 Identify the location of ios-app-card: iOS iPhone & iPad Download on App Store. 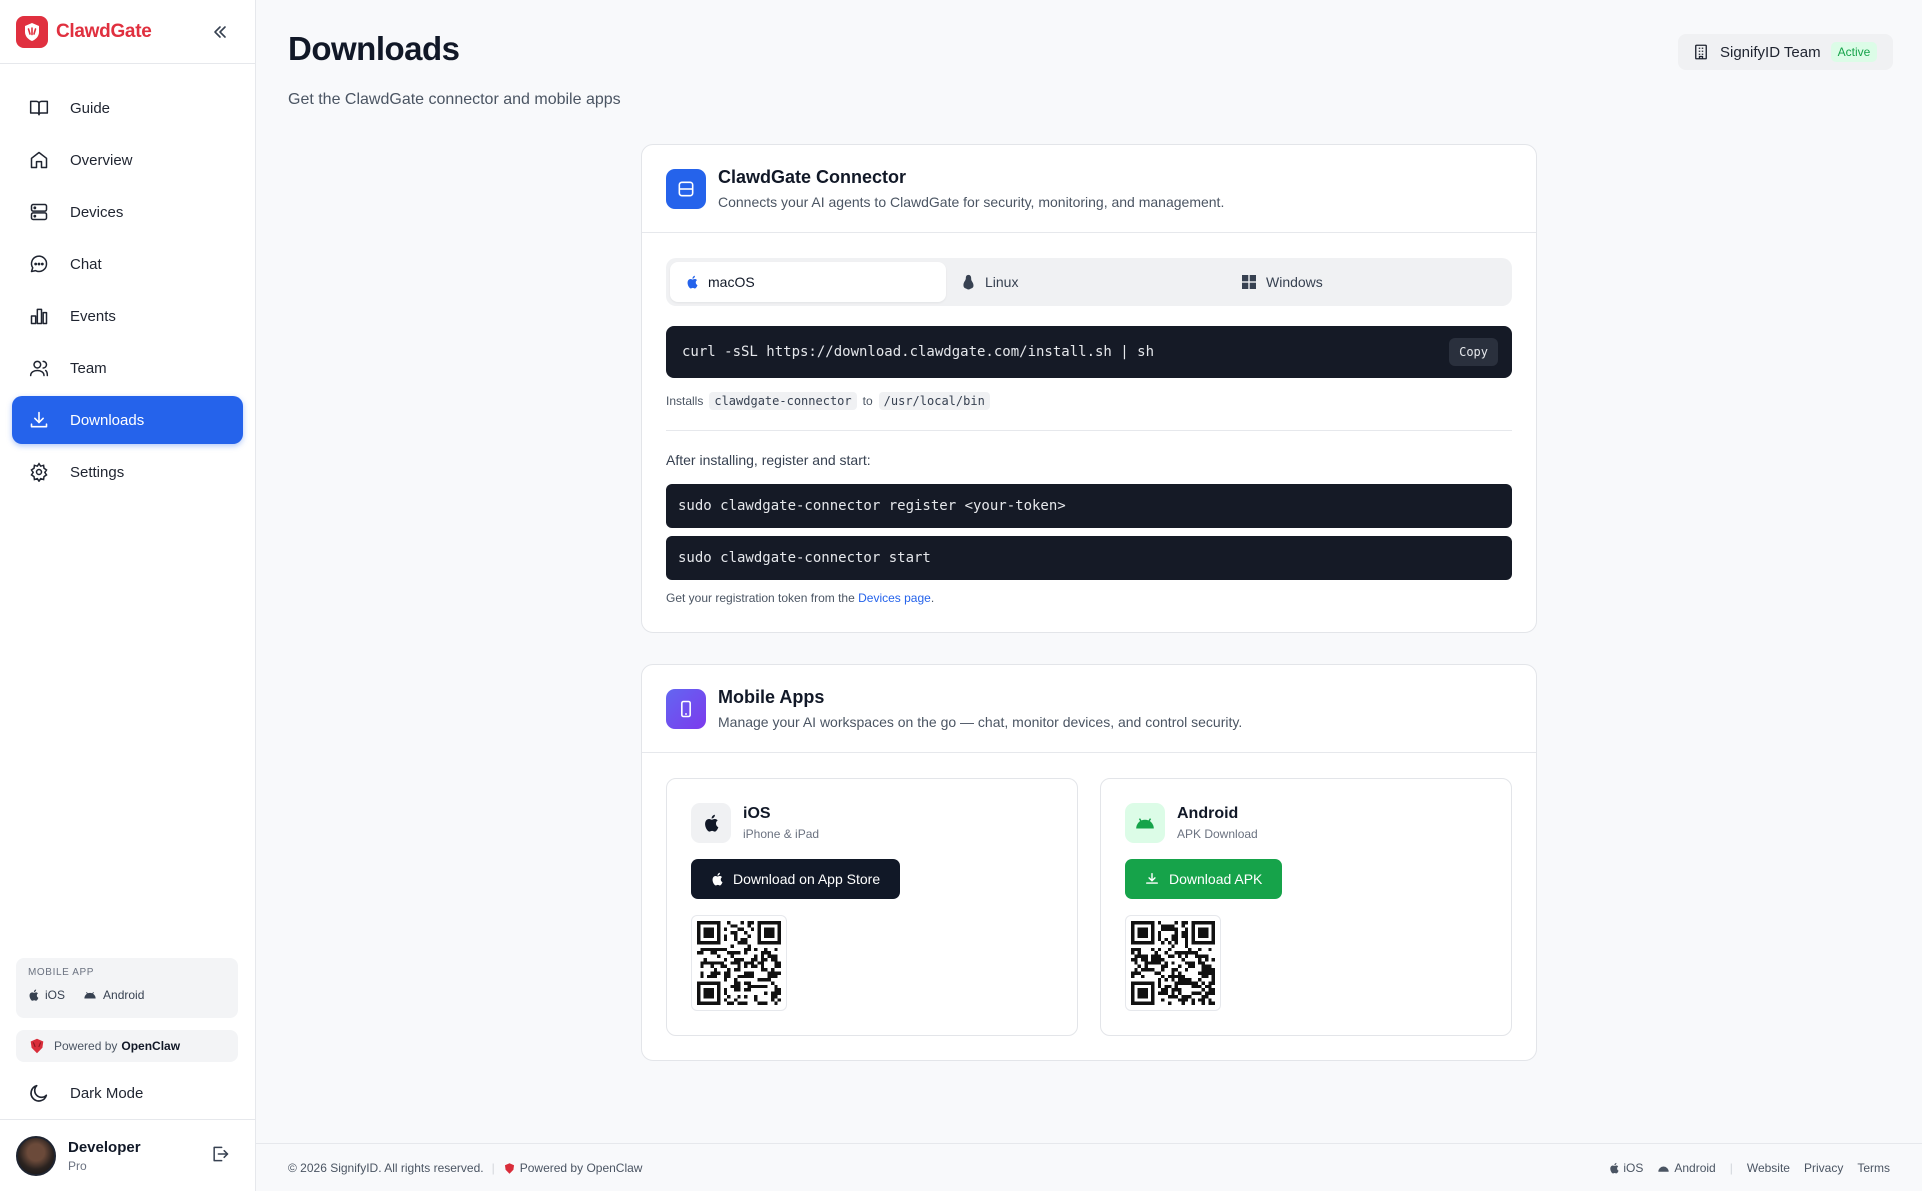
(872, 907).